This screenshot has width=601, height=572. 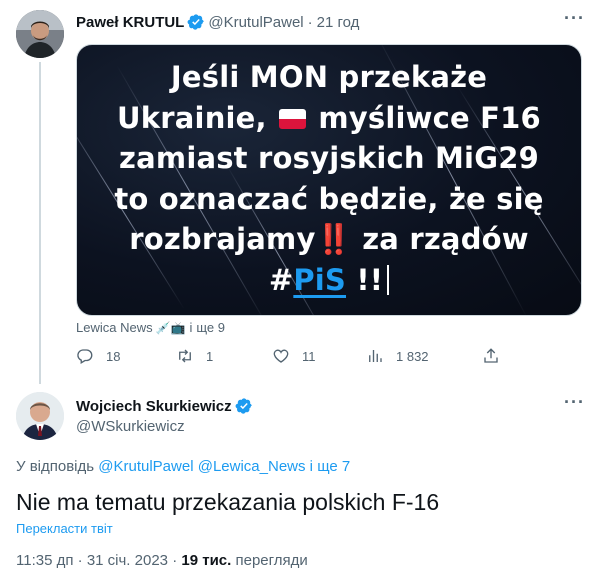 I want to click on views-count: 19 тис., so click(x=206, y=560).